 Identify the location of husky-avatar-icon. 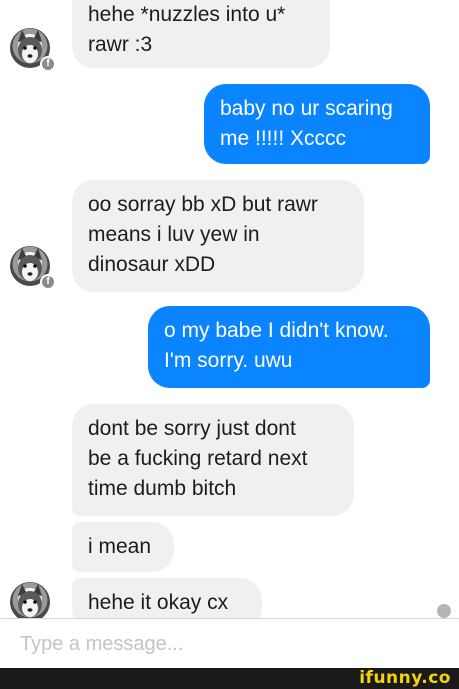
(30, 600).